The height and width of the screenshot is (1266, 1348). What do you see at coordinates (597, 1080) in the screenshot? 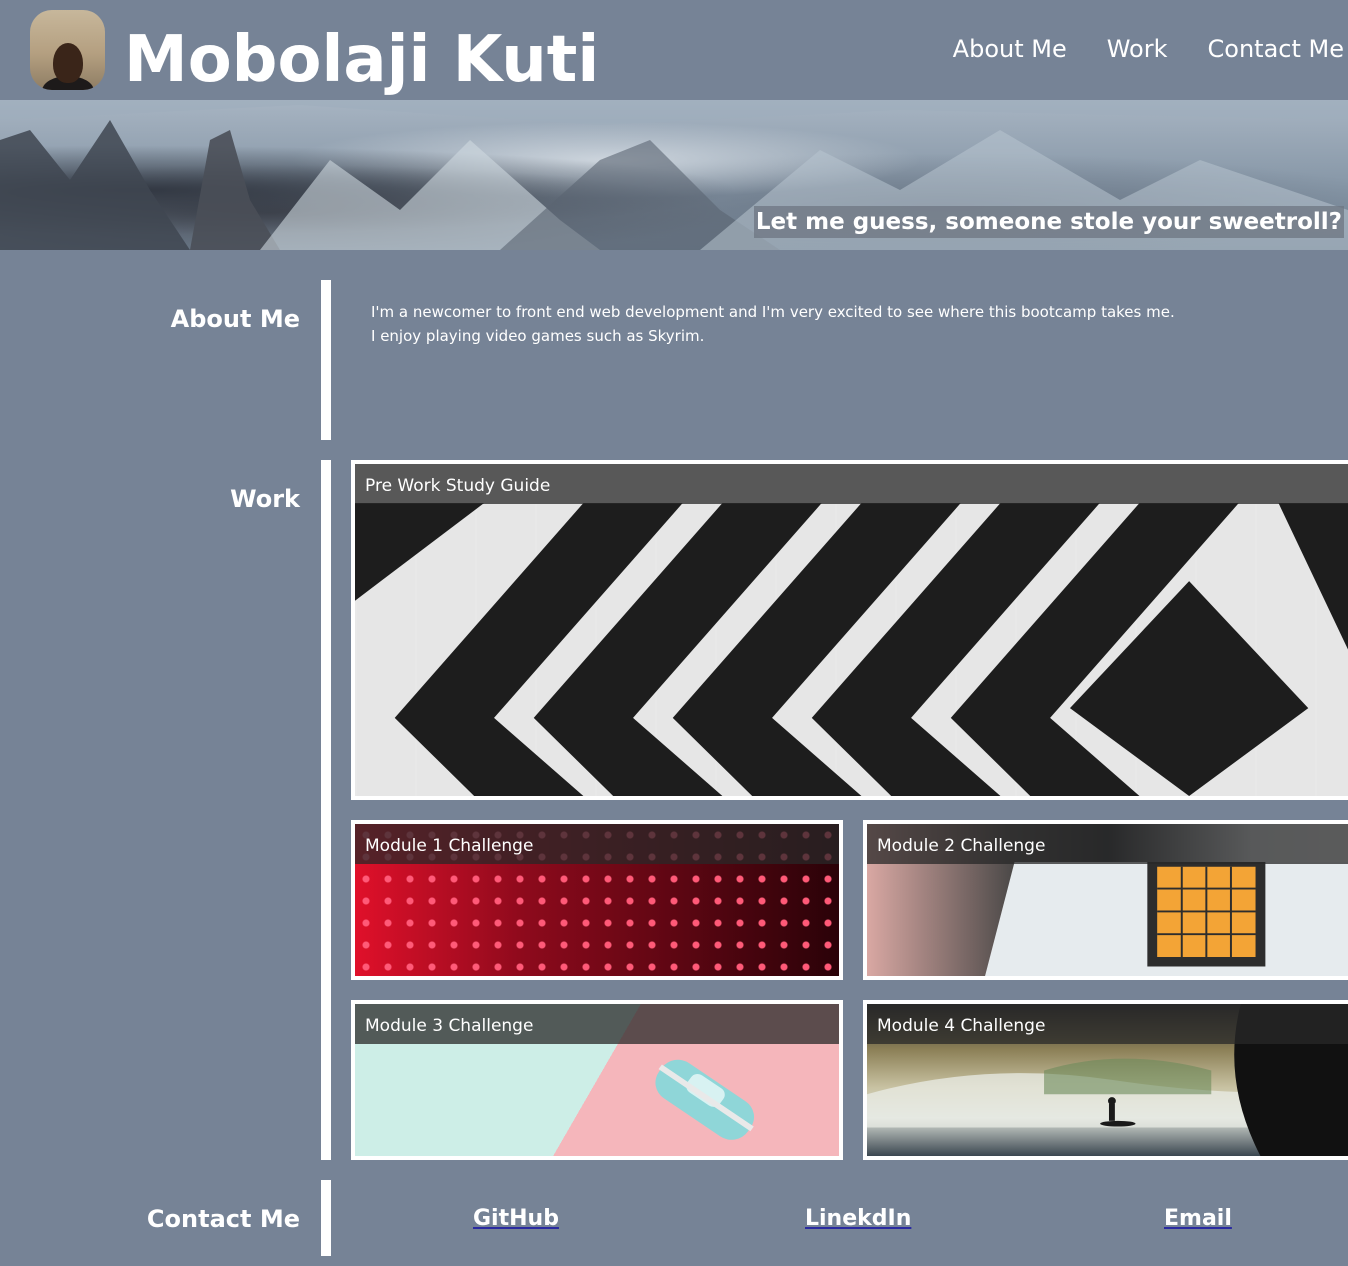
I see `work-card-module-3: Module 3 Challenge` at bounding box center [597, 1080].